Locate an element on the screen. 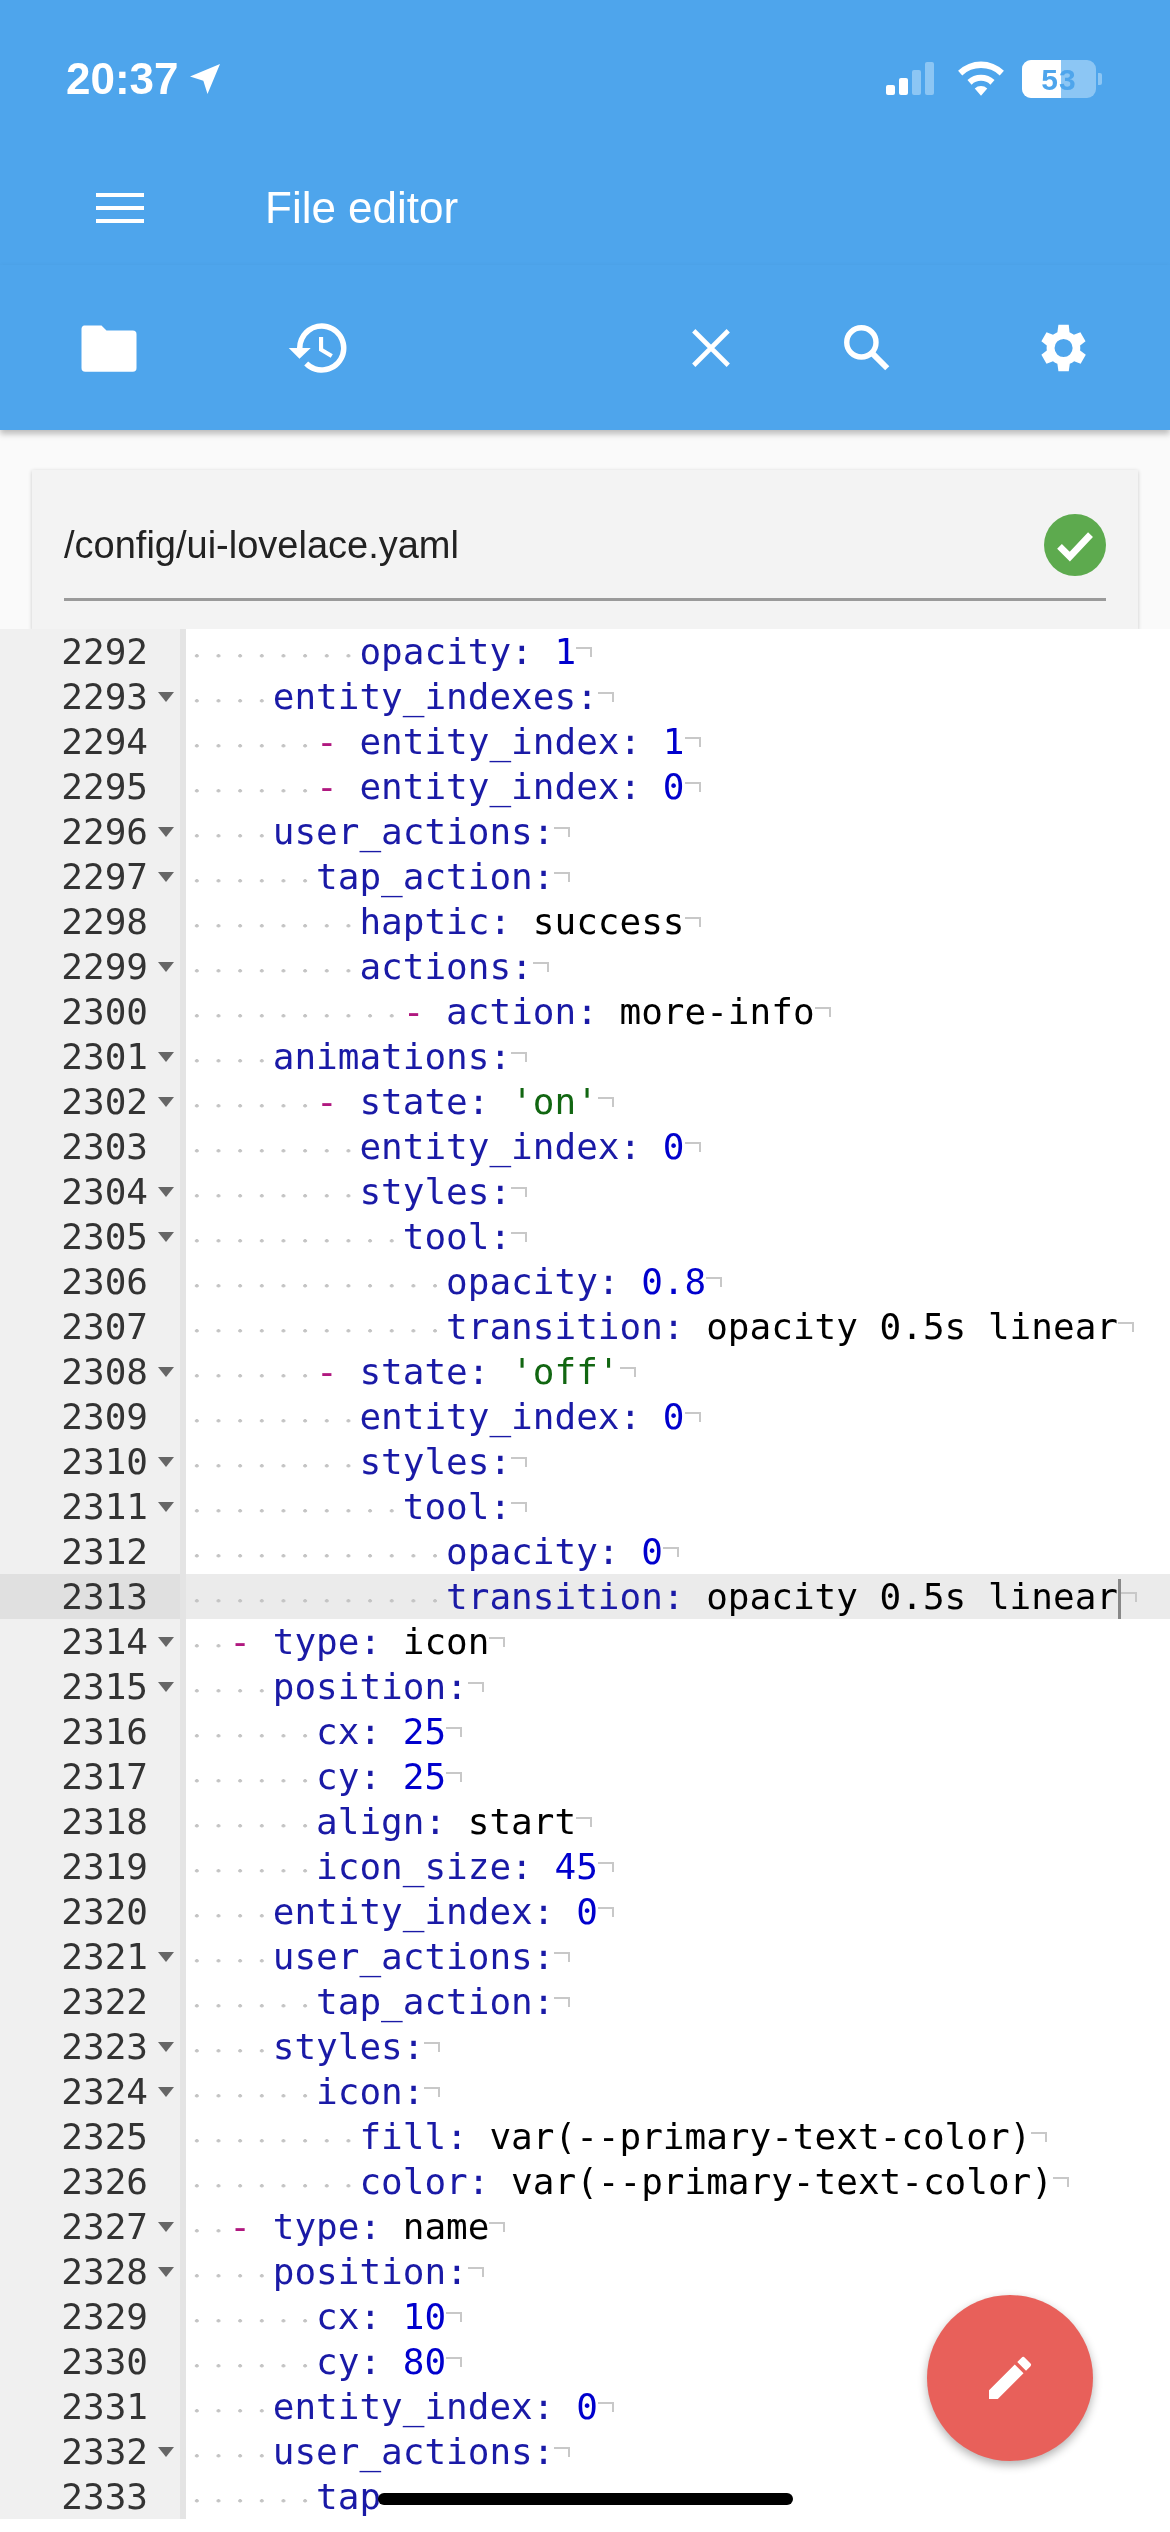  line-number: 2313 is located at coordinates (104, 1596).